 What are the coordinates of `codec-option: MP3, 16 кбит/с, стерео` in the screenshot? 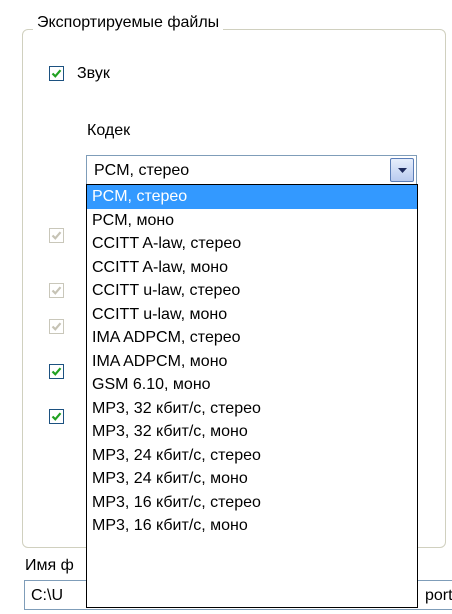 It's located at (252, 503).